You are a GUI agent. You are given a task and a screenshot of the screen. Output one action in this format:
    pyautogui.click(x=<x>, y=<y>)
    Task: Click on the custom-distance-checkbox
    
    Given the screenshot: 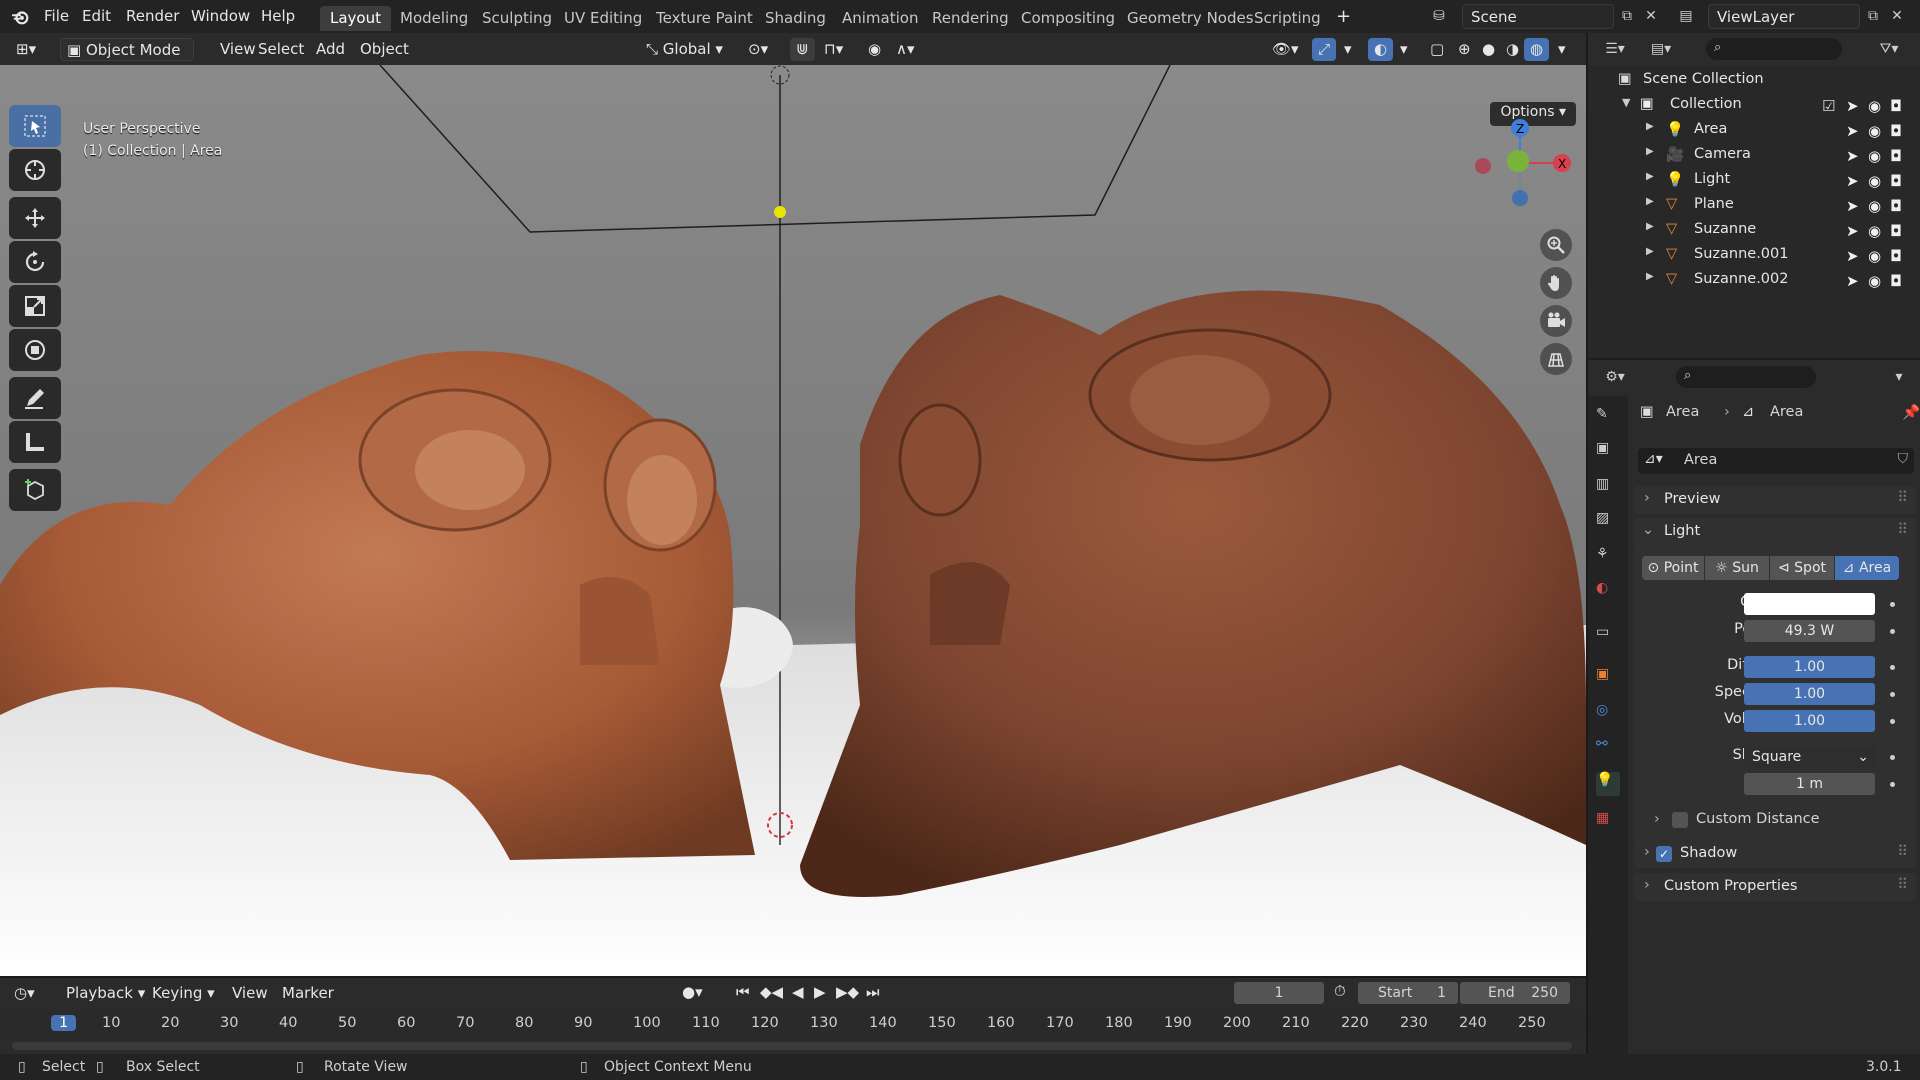 What is the action you would take?
    pyautogui.click(x=1680, y=820)
    